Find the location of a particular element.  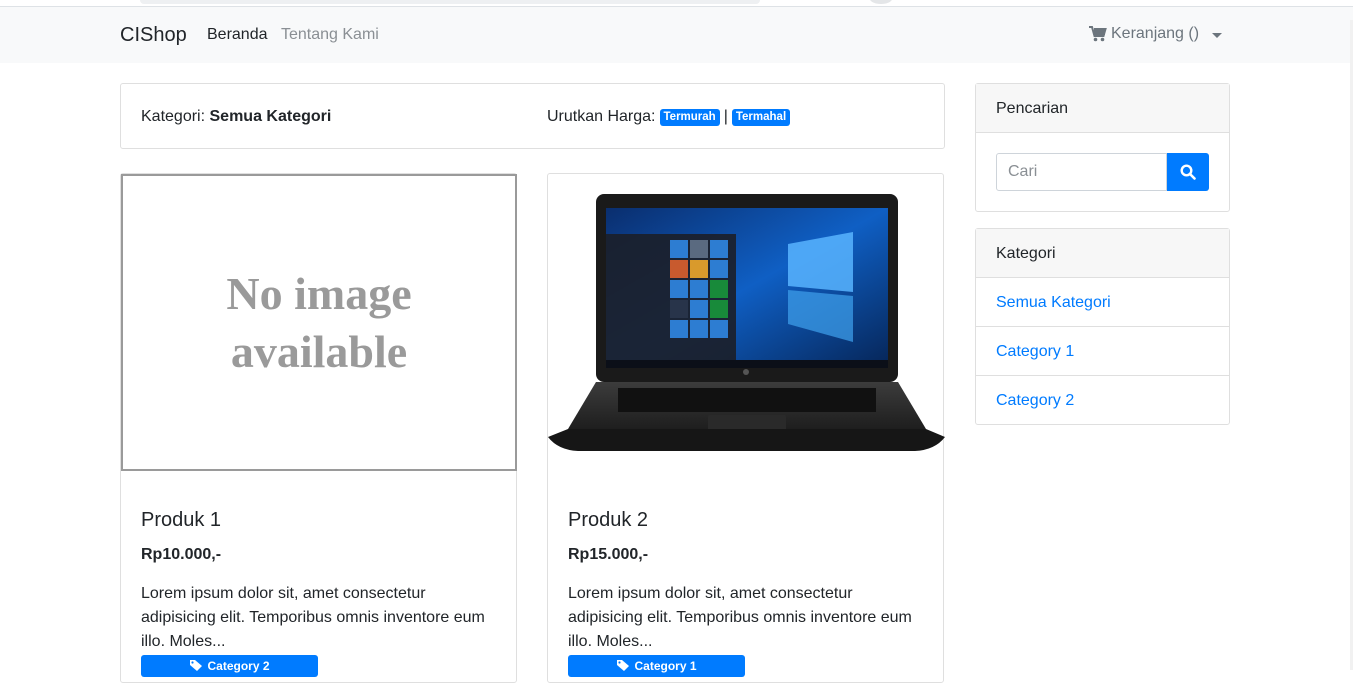

search-icon is located at coordinates (1188, 172).